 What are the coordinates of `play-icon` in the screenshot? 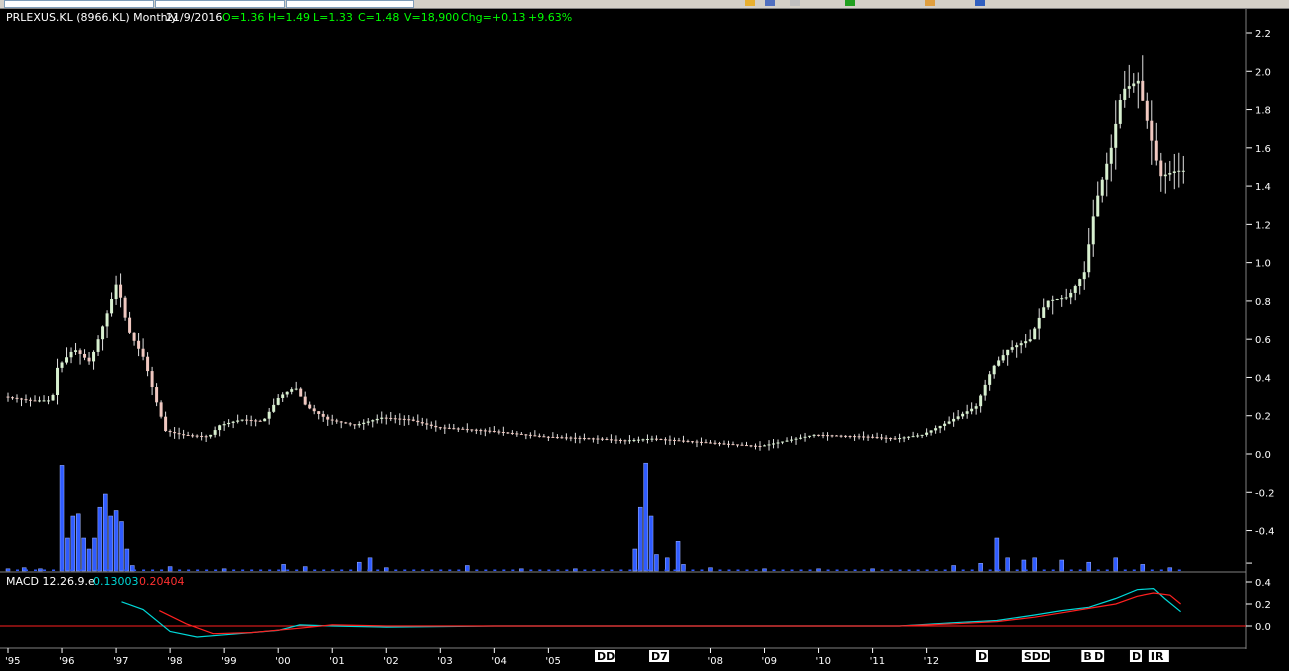 It's located at (850, 3).